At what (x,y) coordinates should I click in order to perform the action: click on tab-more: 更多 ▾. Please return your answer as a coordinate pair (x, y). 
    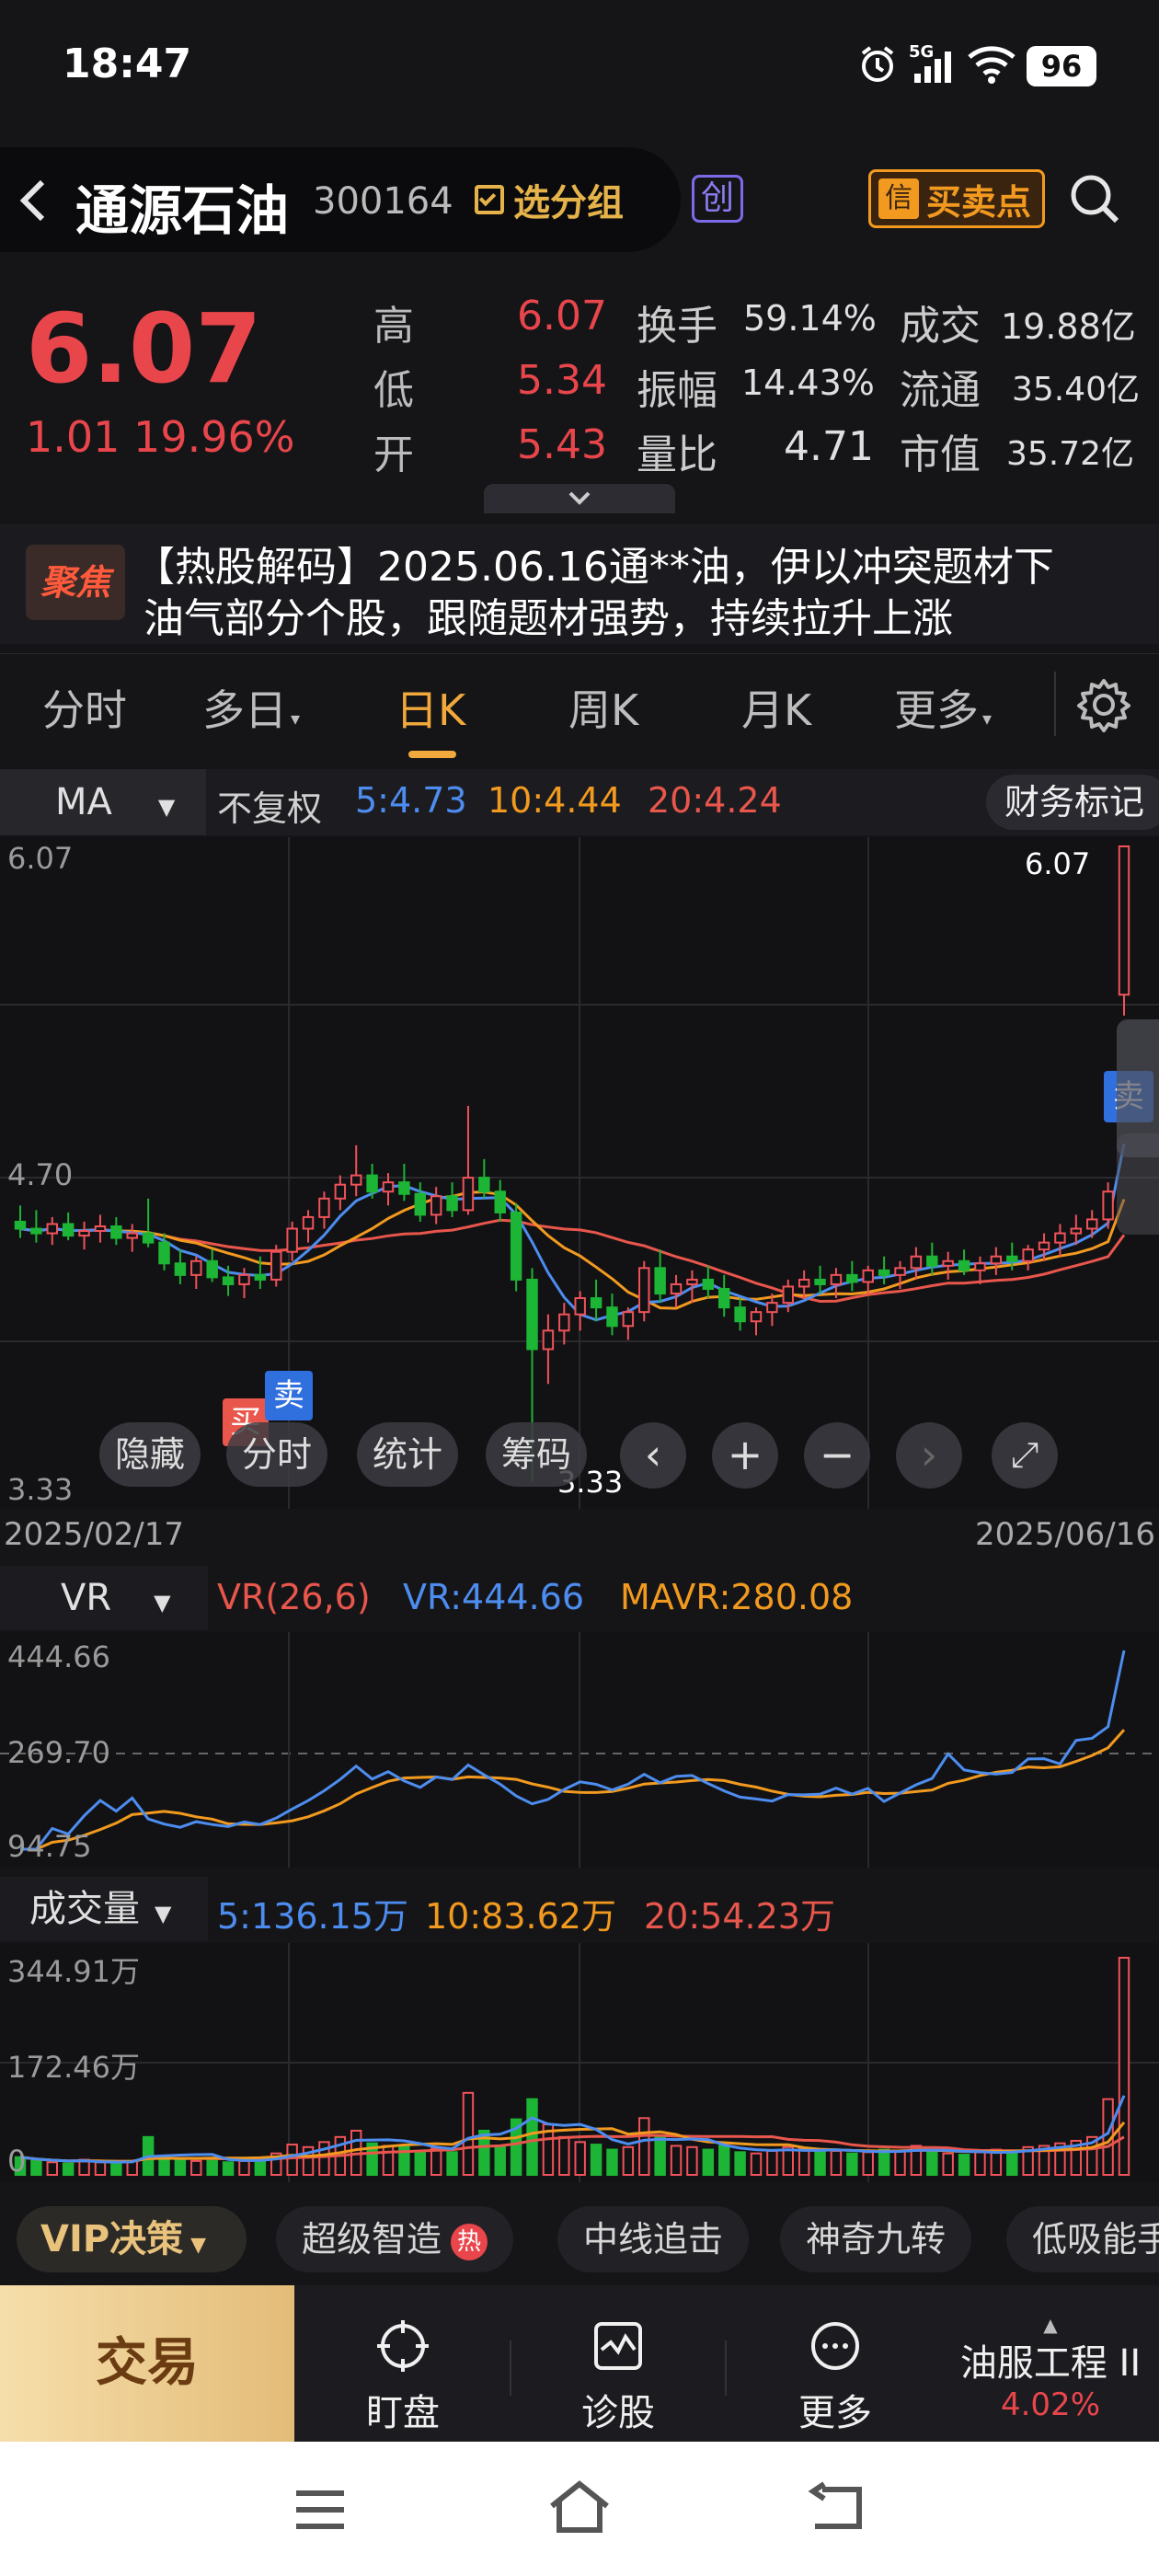
    Looking at the image, I should click on (943, 707).